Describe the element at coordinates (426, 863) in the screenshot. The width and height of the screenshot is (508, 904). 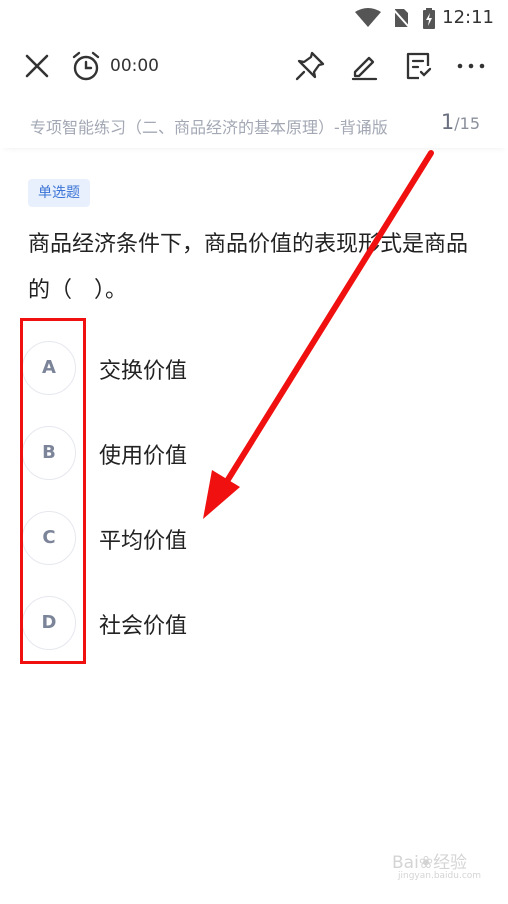
I see `paw-icon: ❀` at that location.